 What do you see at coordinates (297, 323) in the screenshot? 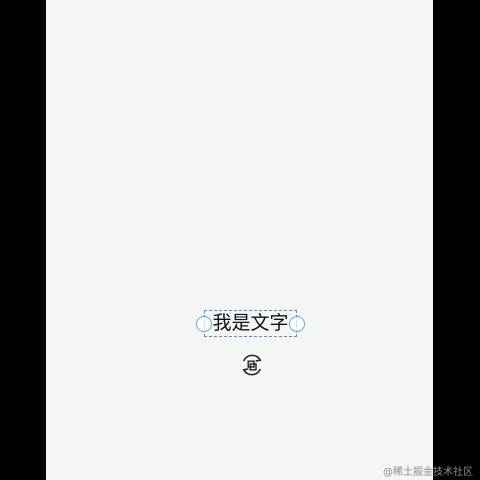
I see `right-resize-handle` at bounding box center [297, 323].